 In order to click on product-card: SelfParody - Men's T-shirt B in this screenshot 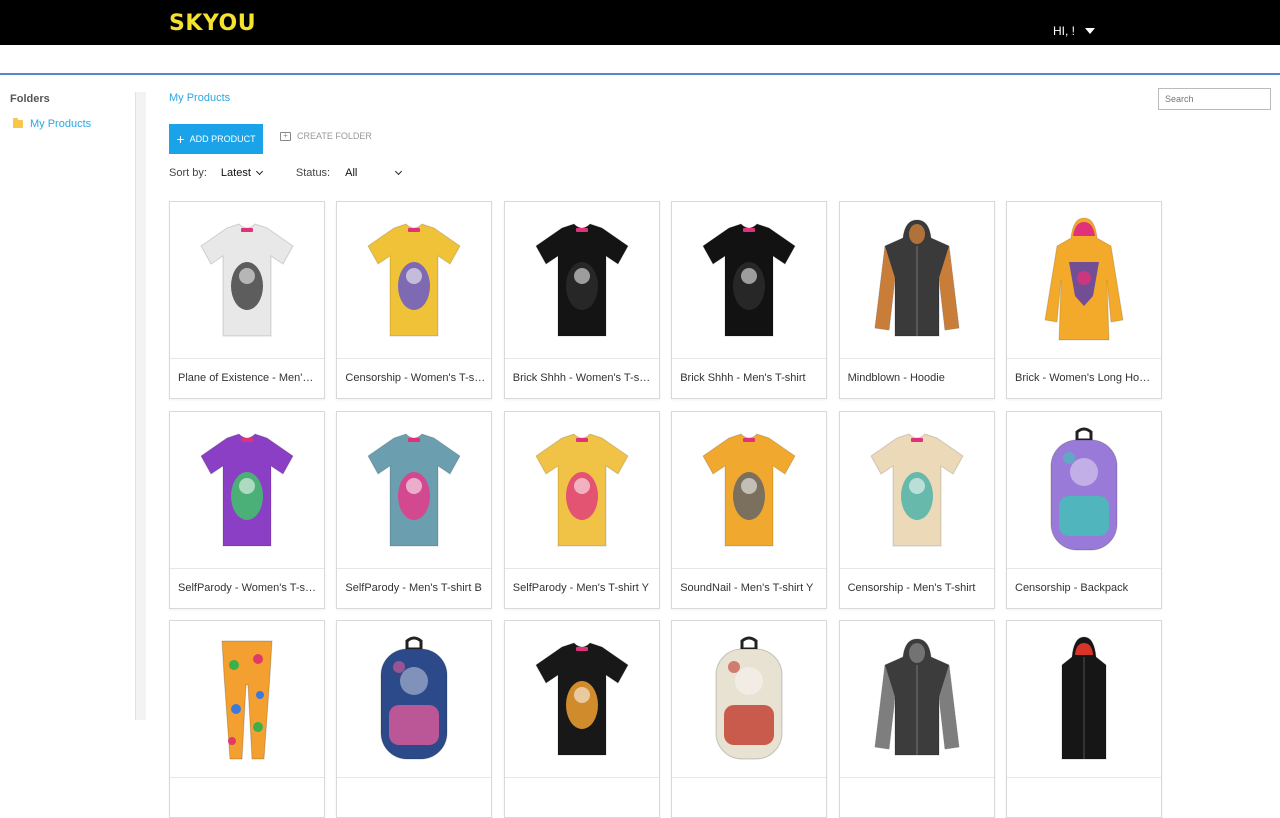, I will do `click(414, 509)`.